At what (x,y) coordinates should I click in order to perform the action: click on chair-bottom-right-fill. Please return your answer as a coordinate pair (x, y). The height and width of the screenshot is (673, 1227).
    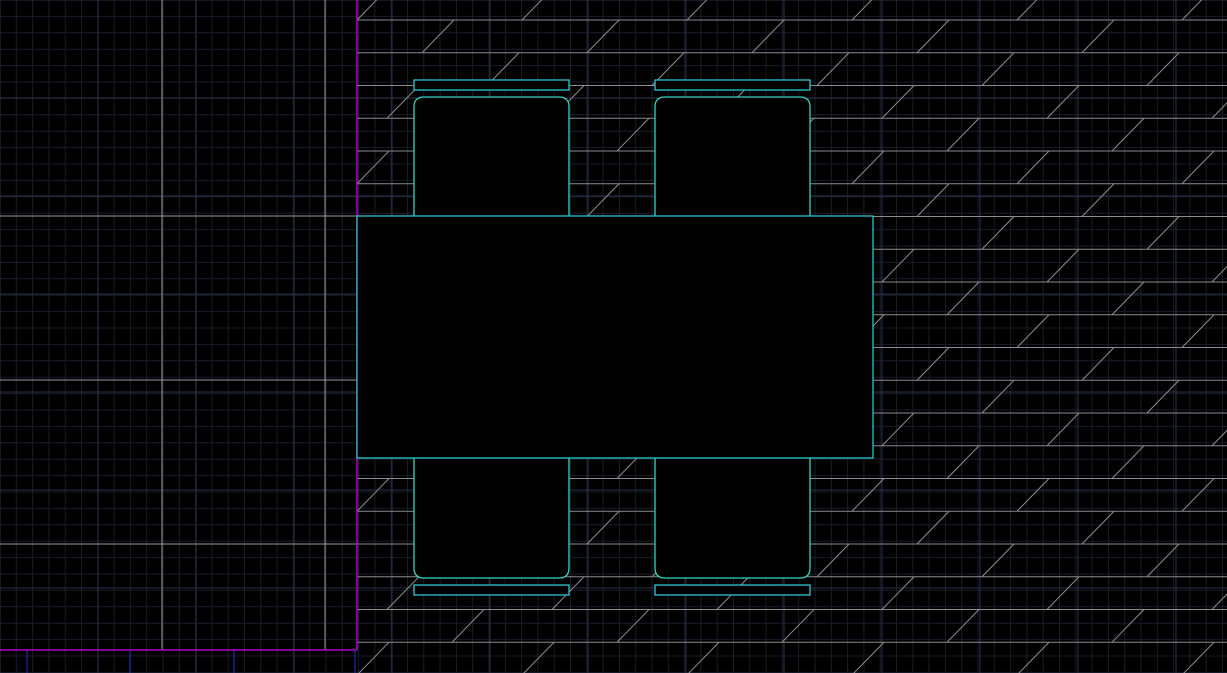
    Looking at the image, I should click on (732, 518).